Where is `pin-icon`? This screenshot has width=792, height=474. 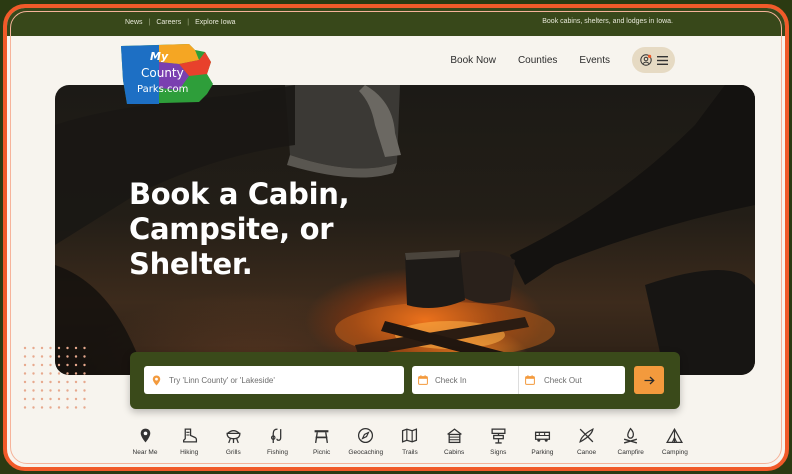 pin-icon is located at coordinates (145, 435).